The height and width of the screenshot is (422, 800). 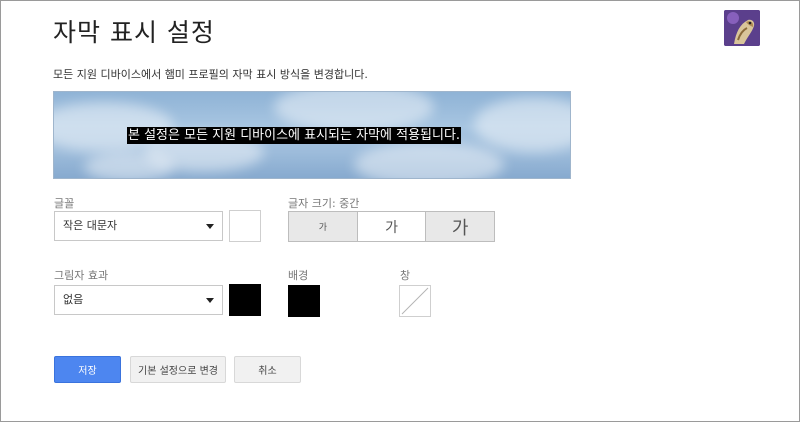 I want to click on avatar-image, so click(x=742, y=28).